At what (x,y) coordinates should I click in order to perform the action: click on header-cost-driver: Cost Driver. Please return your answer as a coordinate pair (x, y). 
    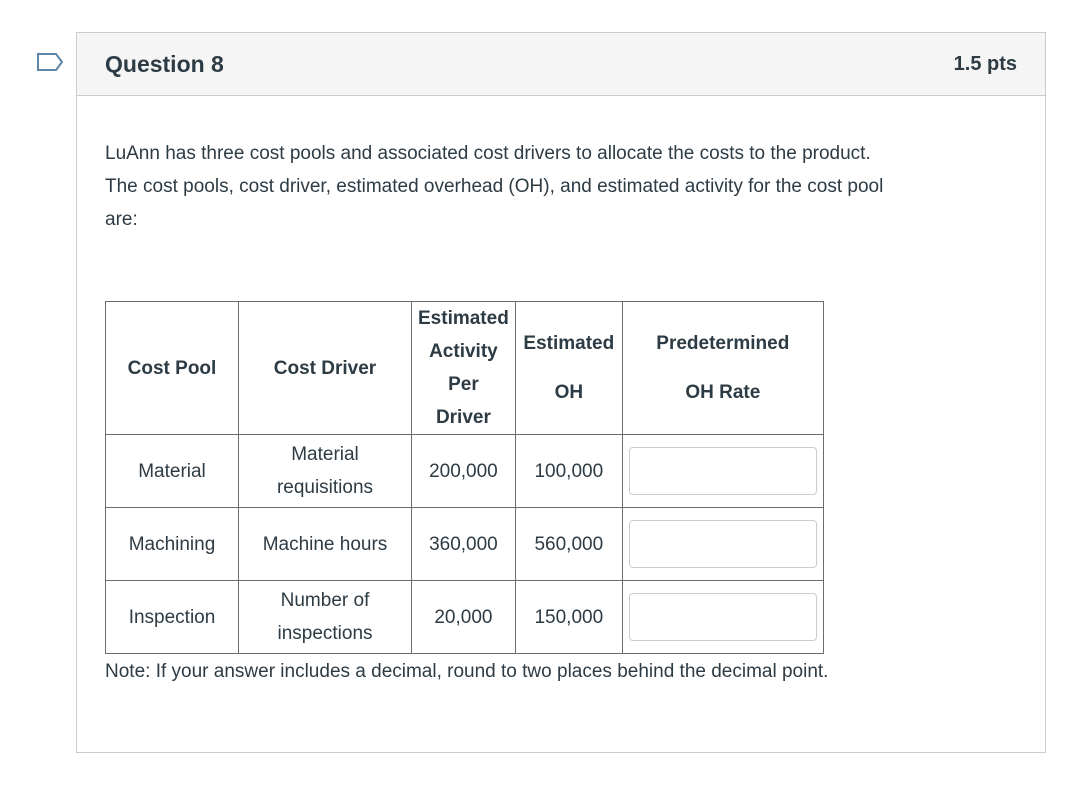
    Looking at the image, I should click on (325, 368).